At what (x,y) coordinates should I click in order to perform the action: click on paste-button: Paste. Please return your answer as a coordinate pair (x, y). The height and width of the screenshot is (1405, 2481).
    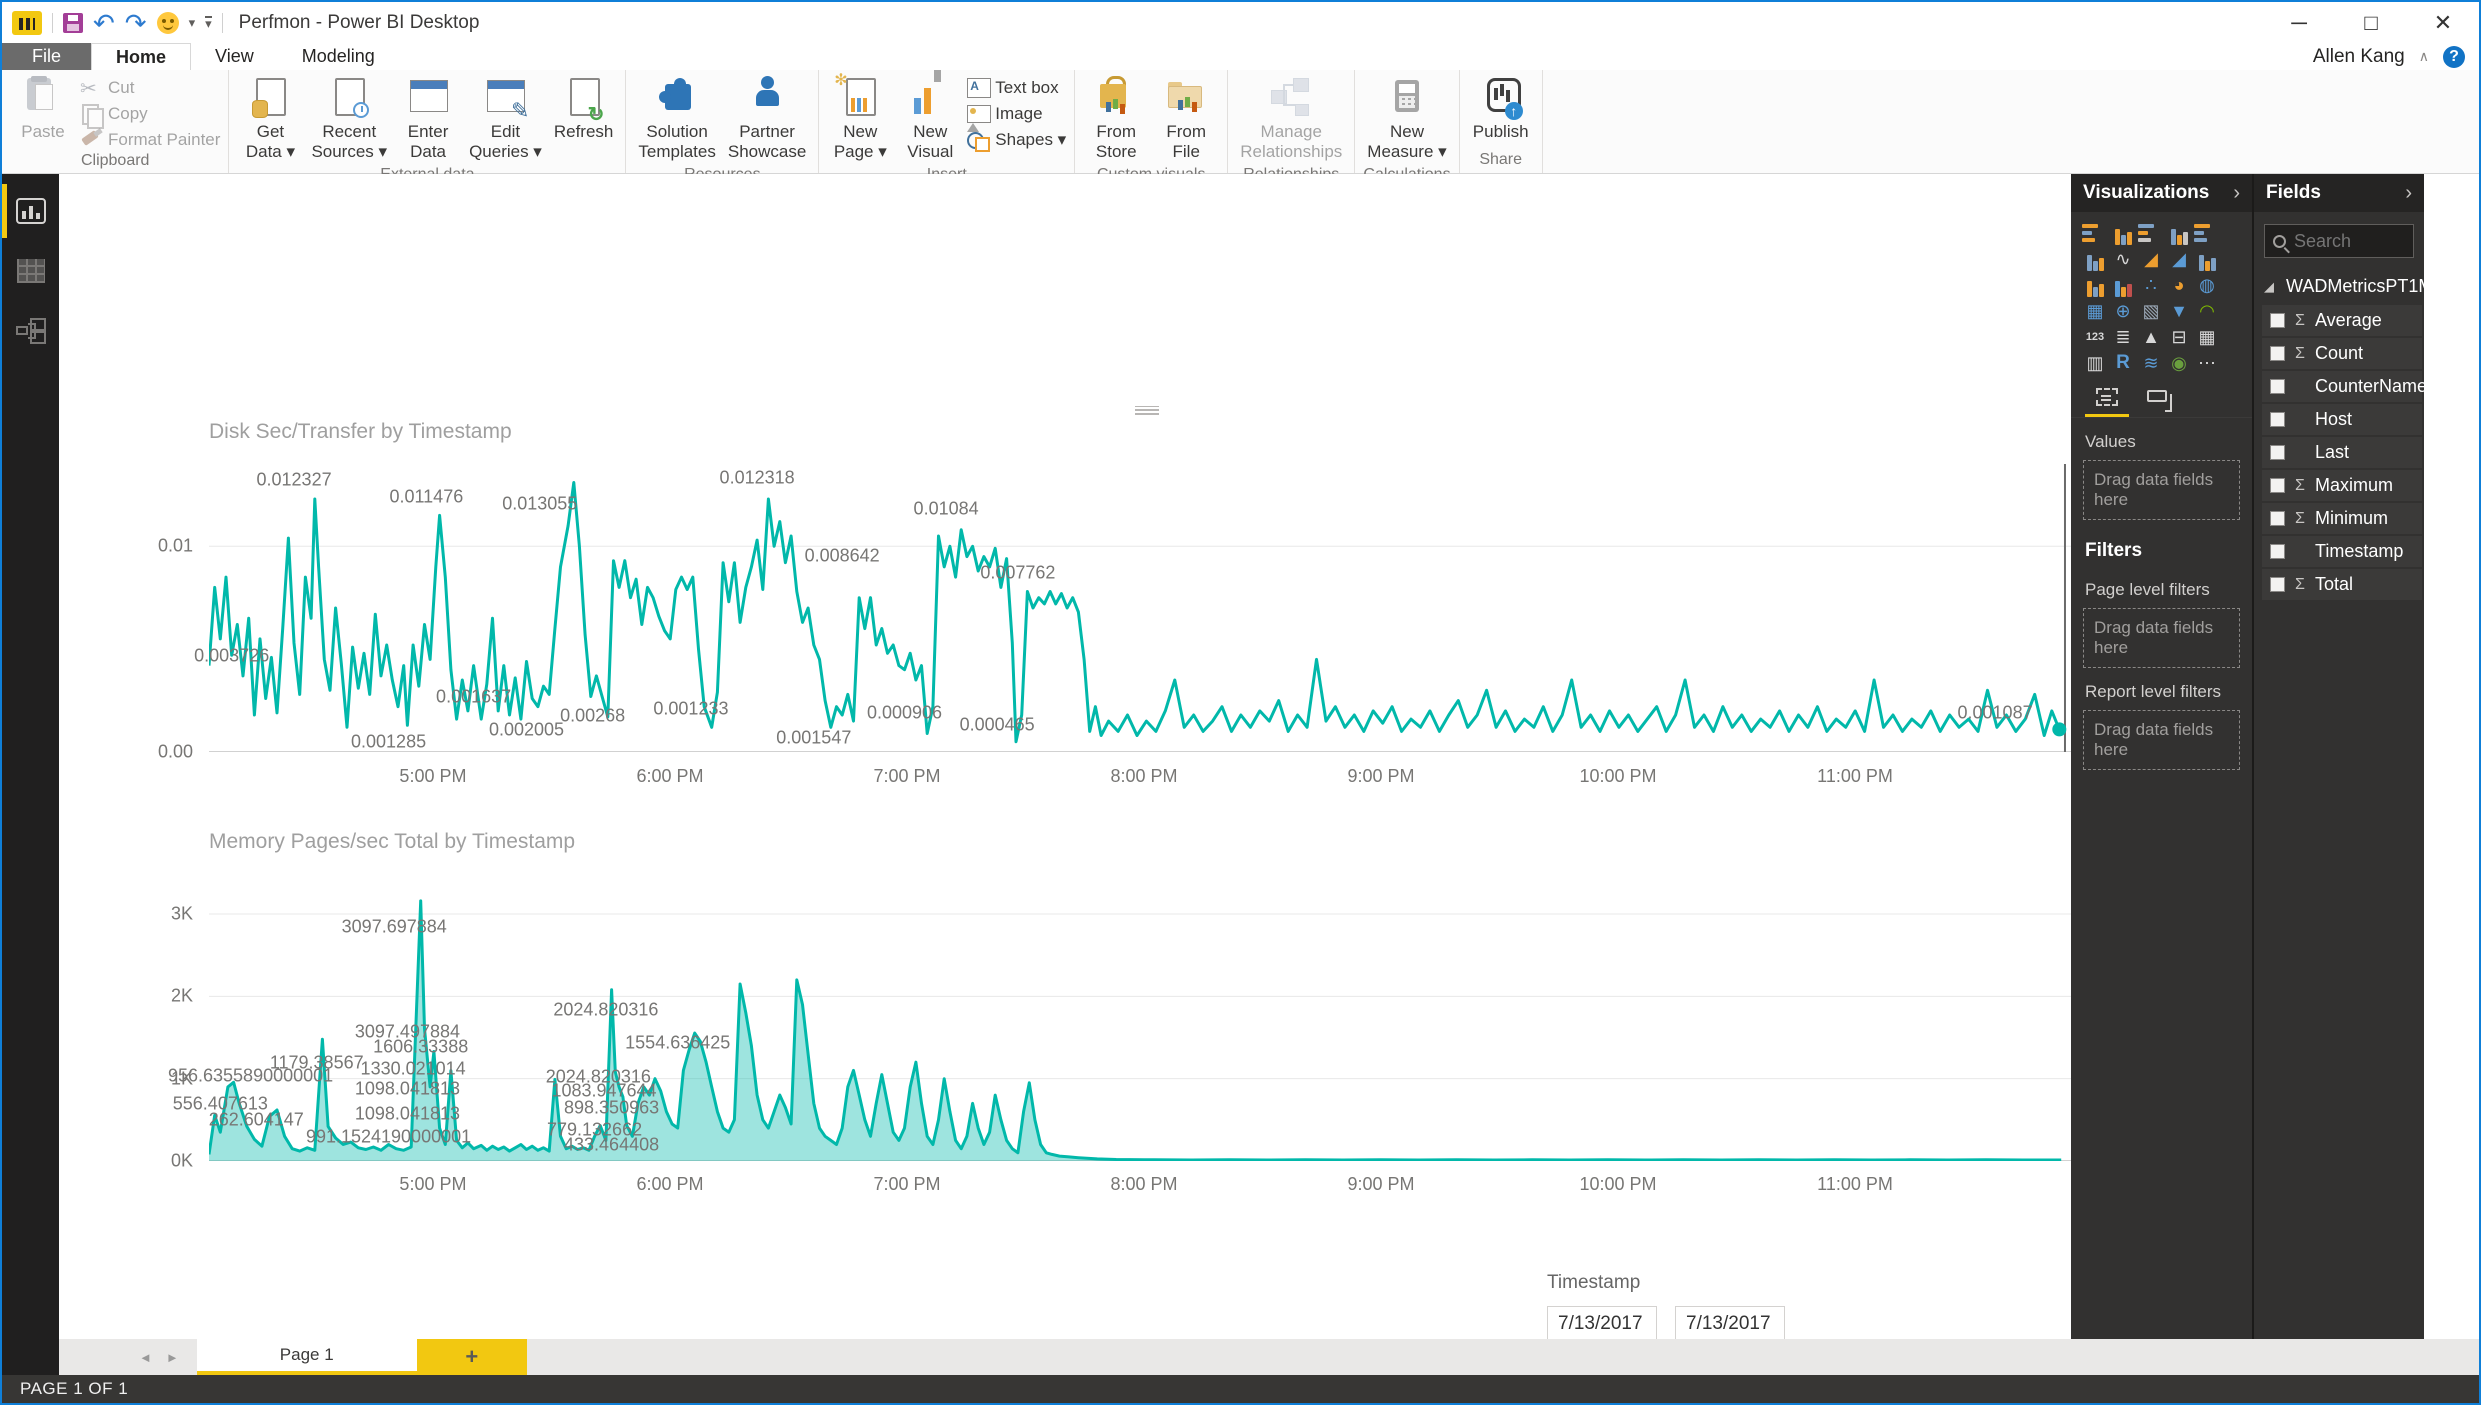
    Looking at the image, I should click on (43, 109).